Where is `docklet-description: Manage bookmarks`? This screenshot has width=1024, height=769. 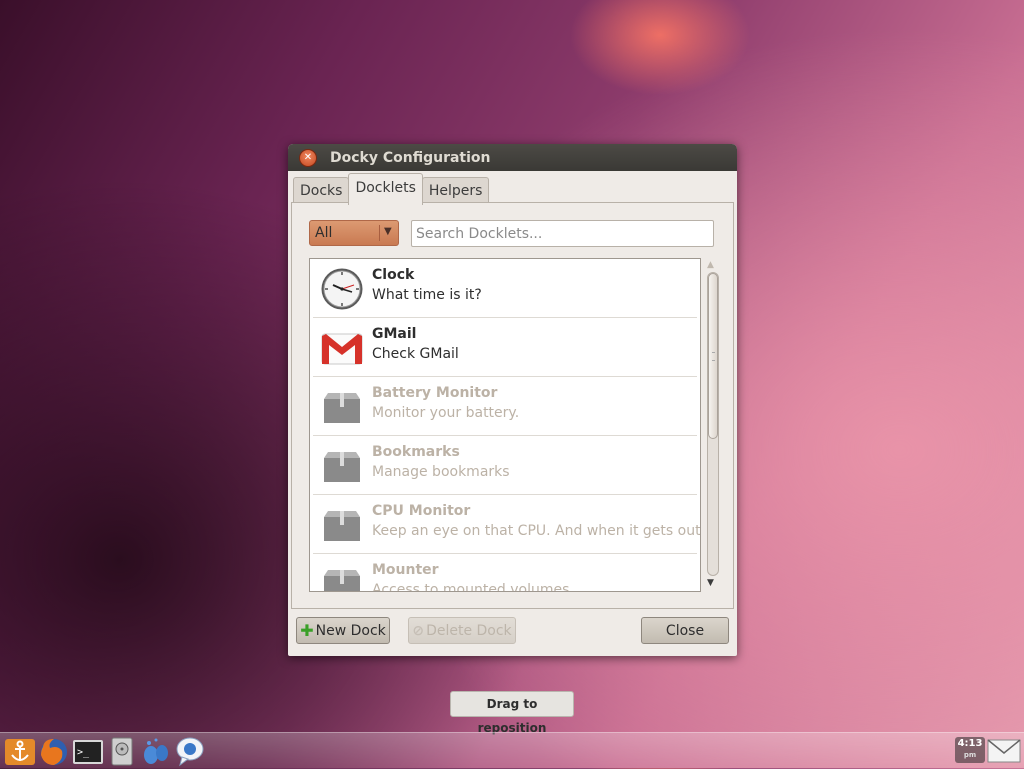
docklet-description: Manage bookmarks is located at coordinates (441, 472).